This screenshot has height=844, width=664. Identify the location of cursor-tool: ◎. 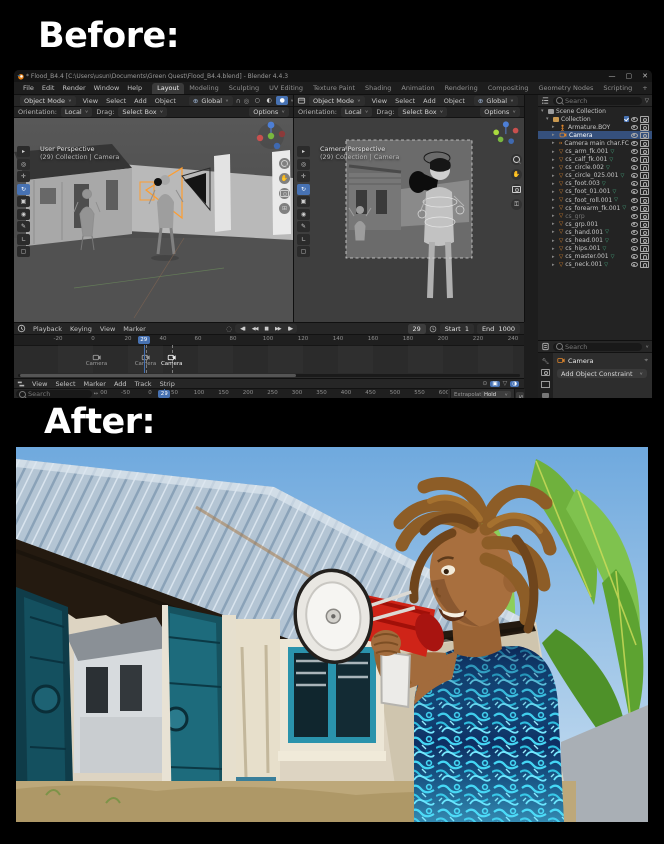
(303, 164).